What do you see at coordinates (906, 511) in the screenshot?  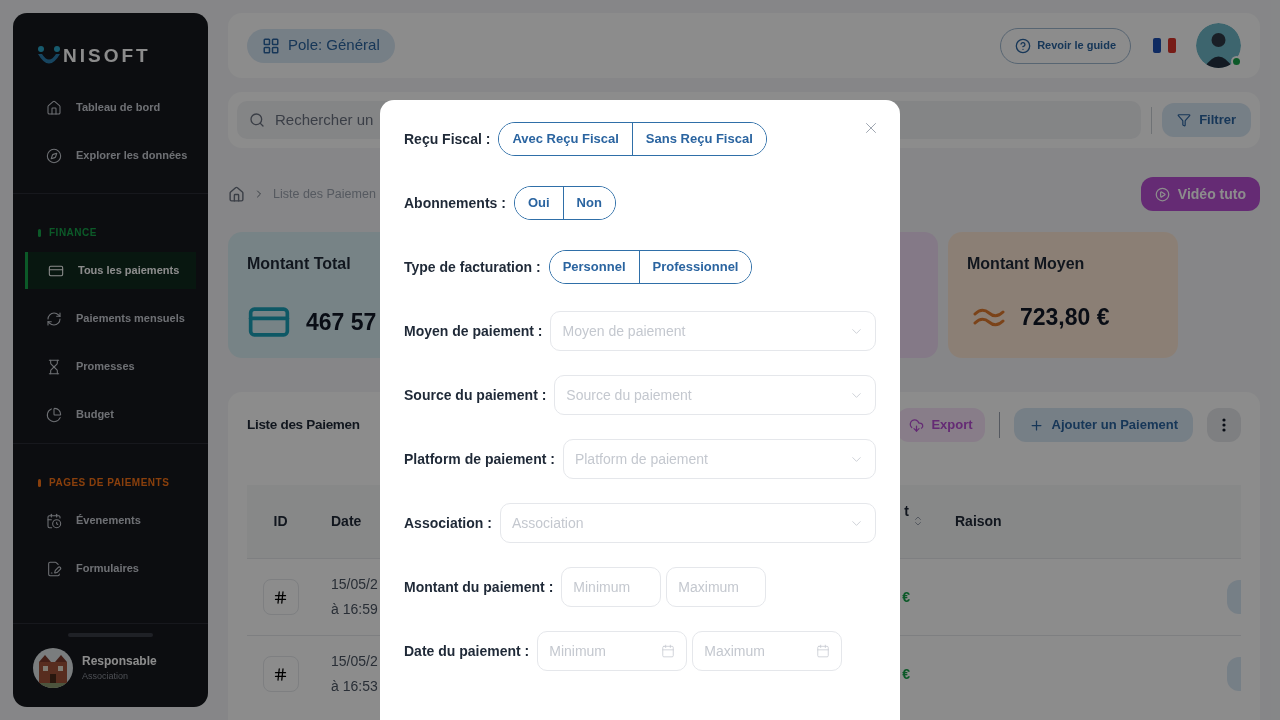 I see `column-header: t` at bounding box center [906, 511].